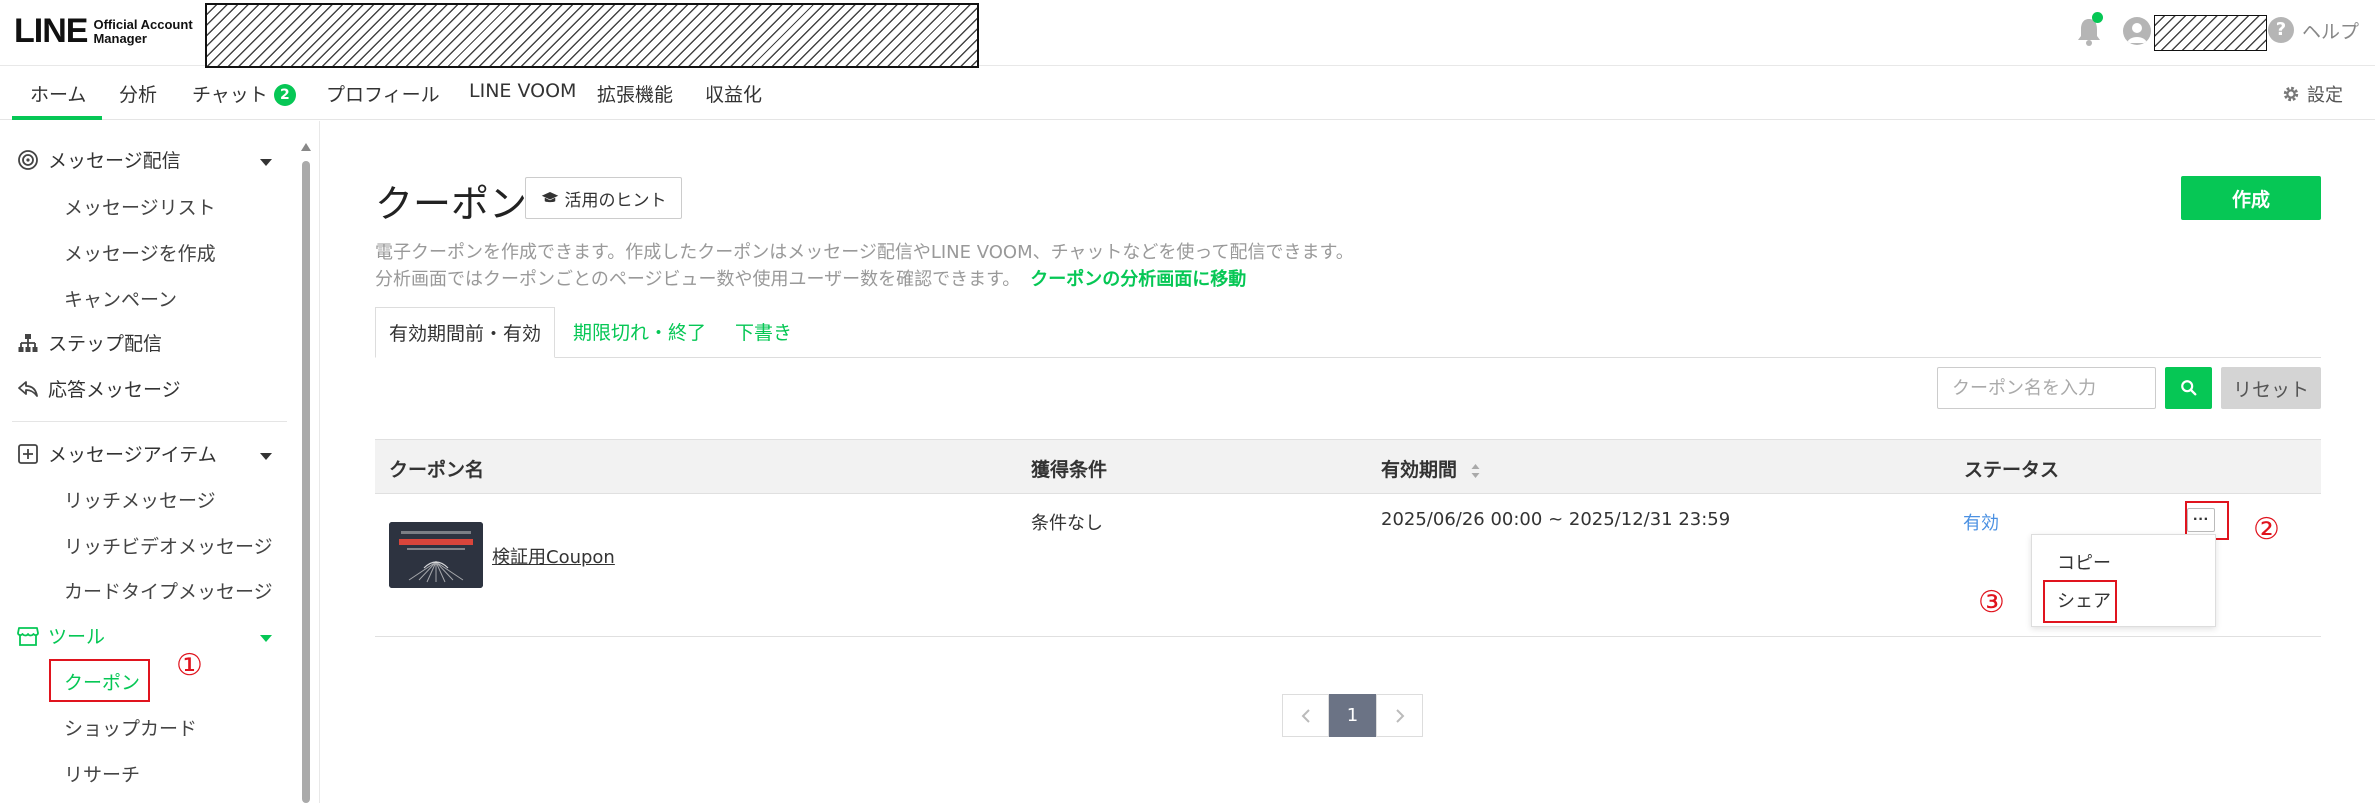  Describe the element at coordinates (60, 635) in the screenshot. I see `sidebar-tools: ツール` at that location.